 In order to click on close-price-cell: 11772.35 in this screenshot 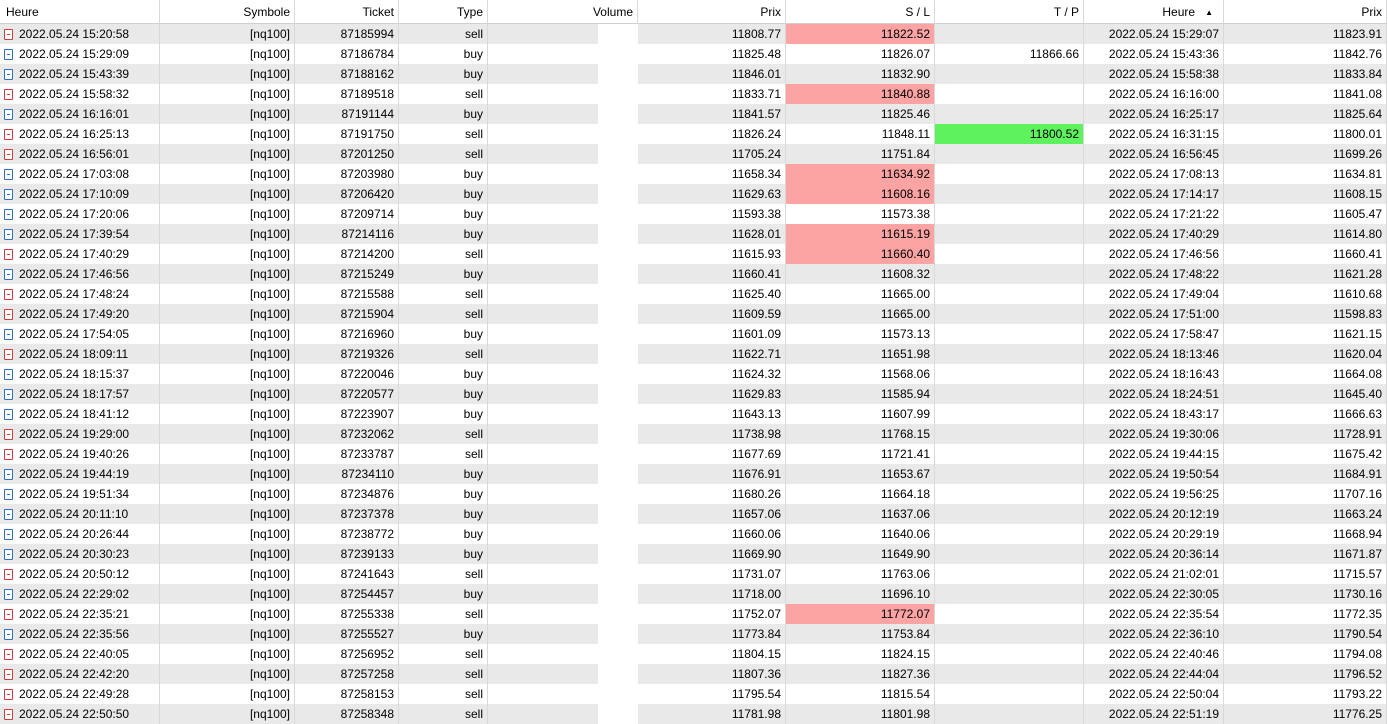, I will do `click(1305, 614)`.